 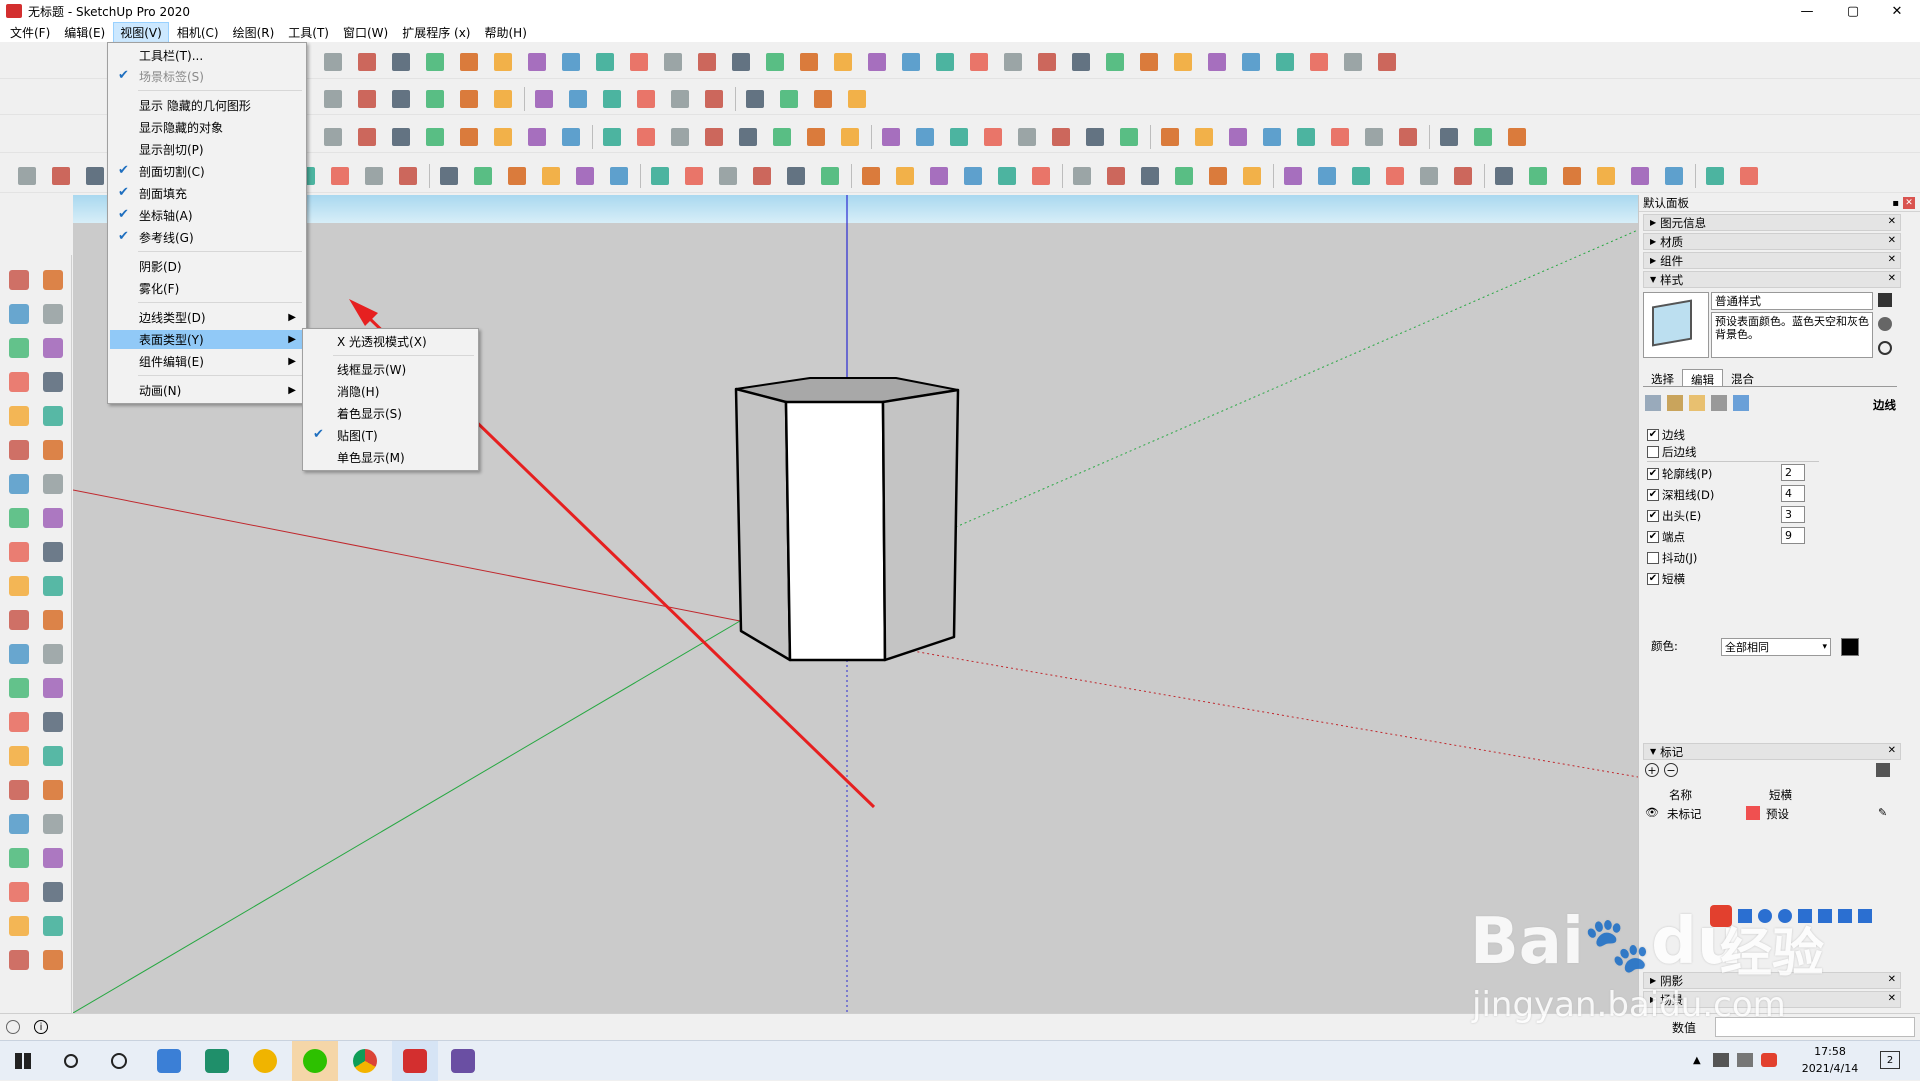 What do you see at coordinates (1772, 751) in the screenshot?
I see `panel-tags: ▼ 标记 ✕` at bounding box center [1772, 751].